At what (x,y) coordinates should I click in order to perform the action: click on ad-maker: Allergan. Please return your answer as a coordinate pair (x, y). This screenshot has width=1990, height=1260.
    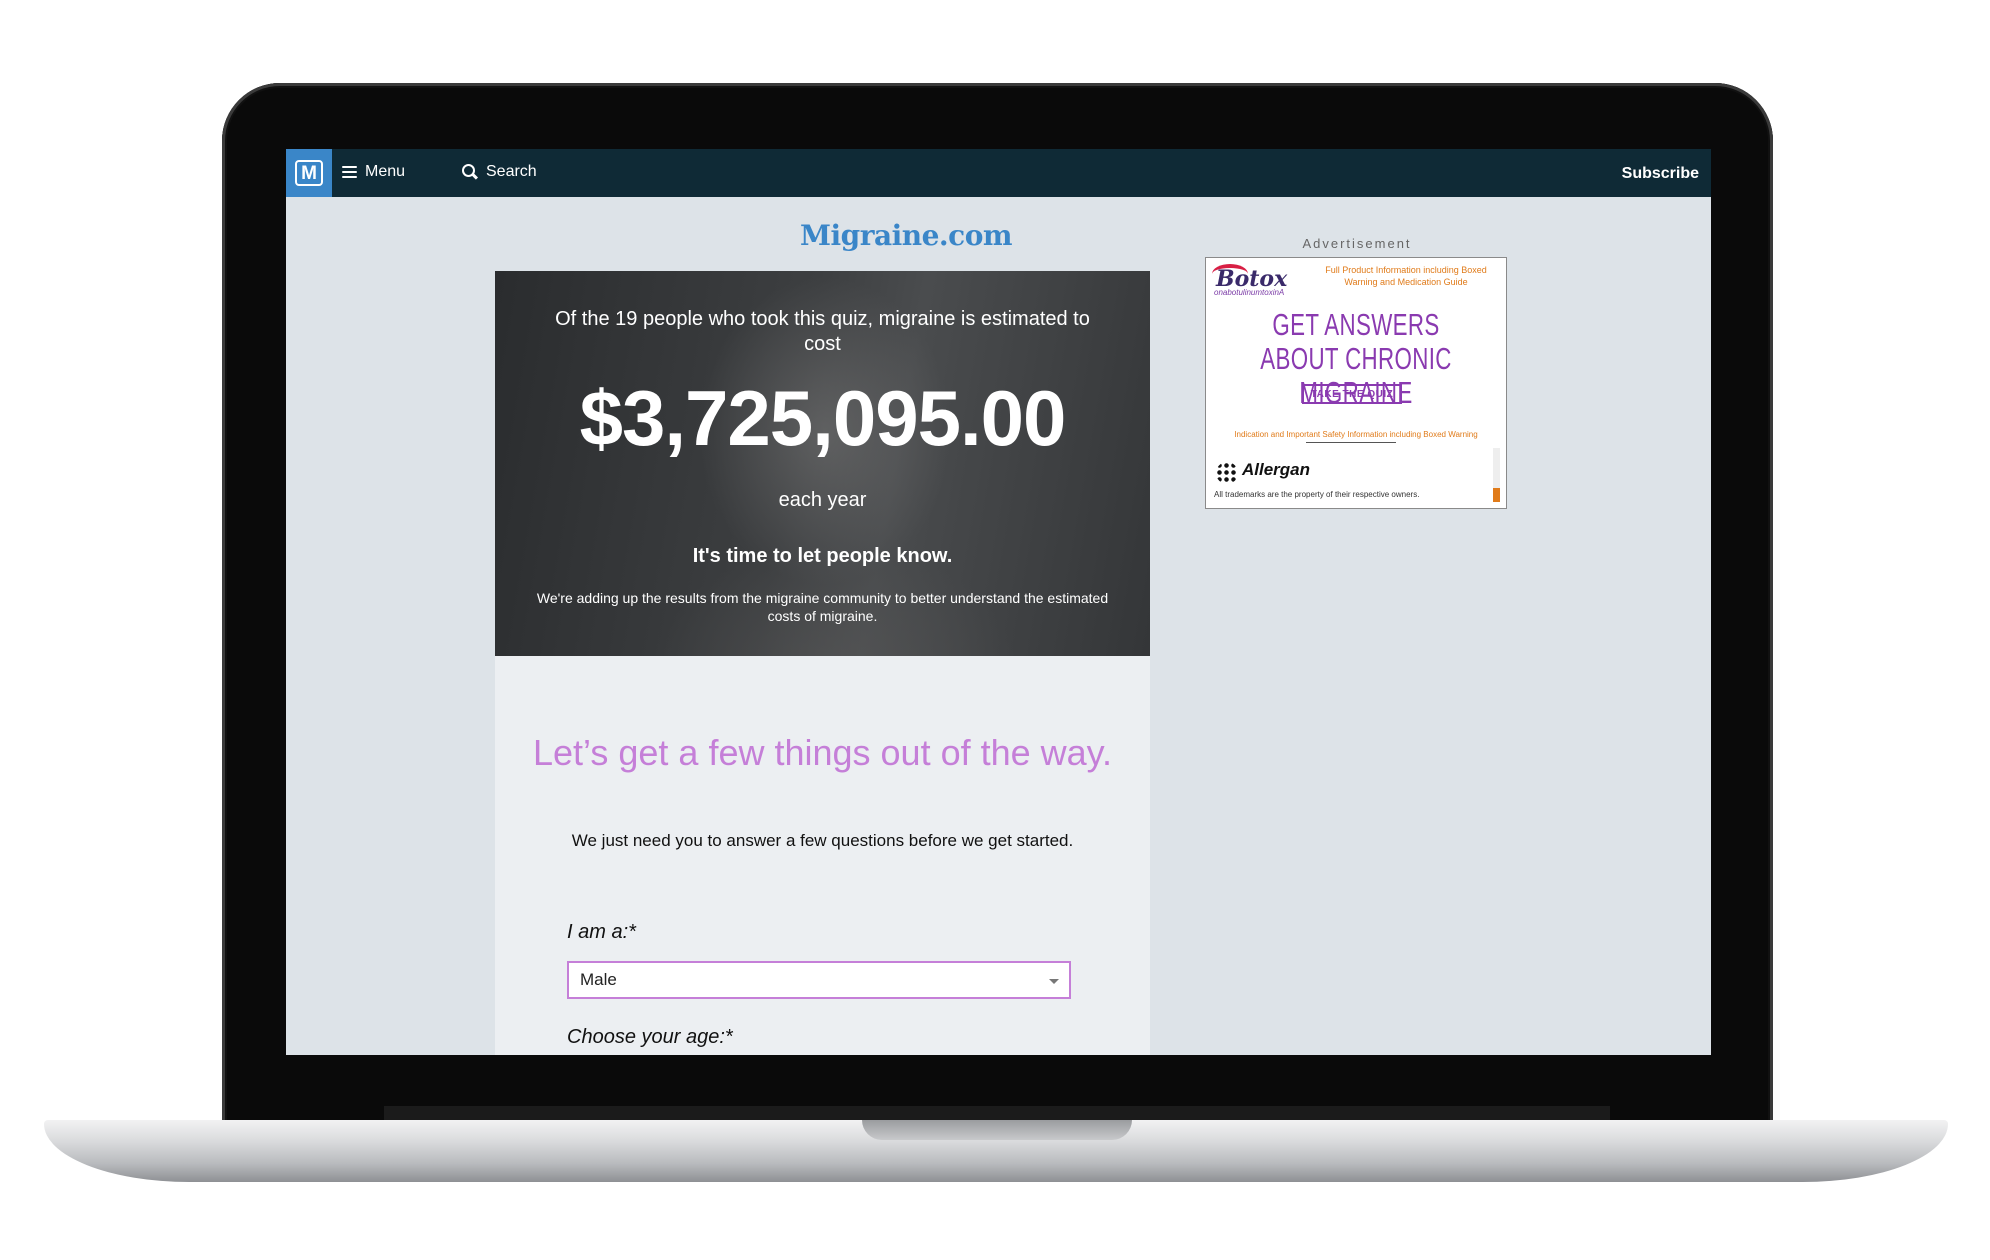
    Looking at the image, I should click on (1276, 469).